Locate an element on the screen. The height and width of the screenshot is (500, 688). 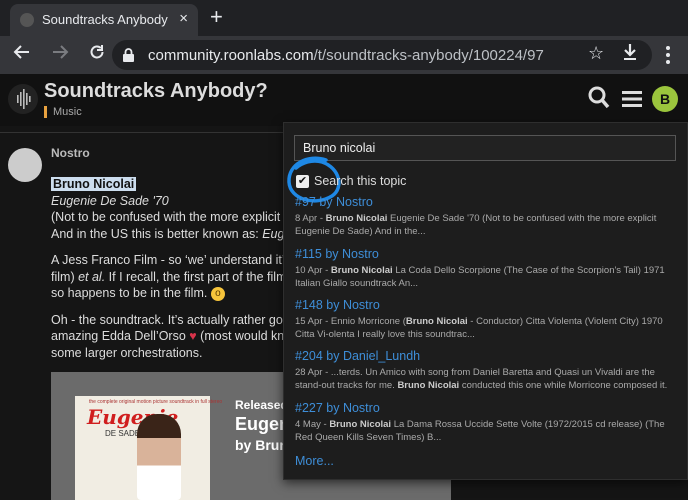
highlighted-text: Bruno Nicolai is located at coordinates (94, 184).